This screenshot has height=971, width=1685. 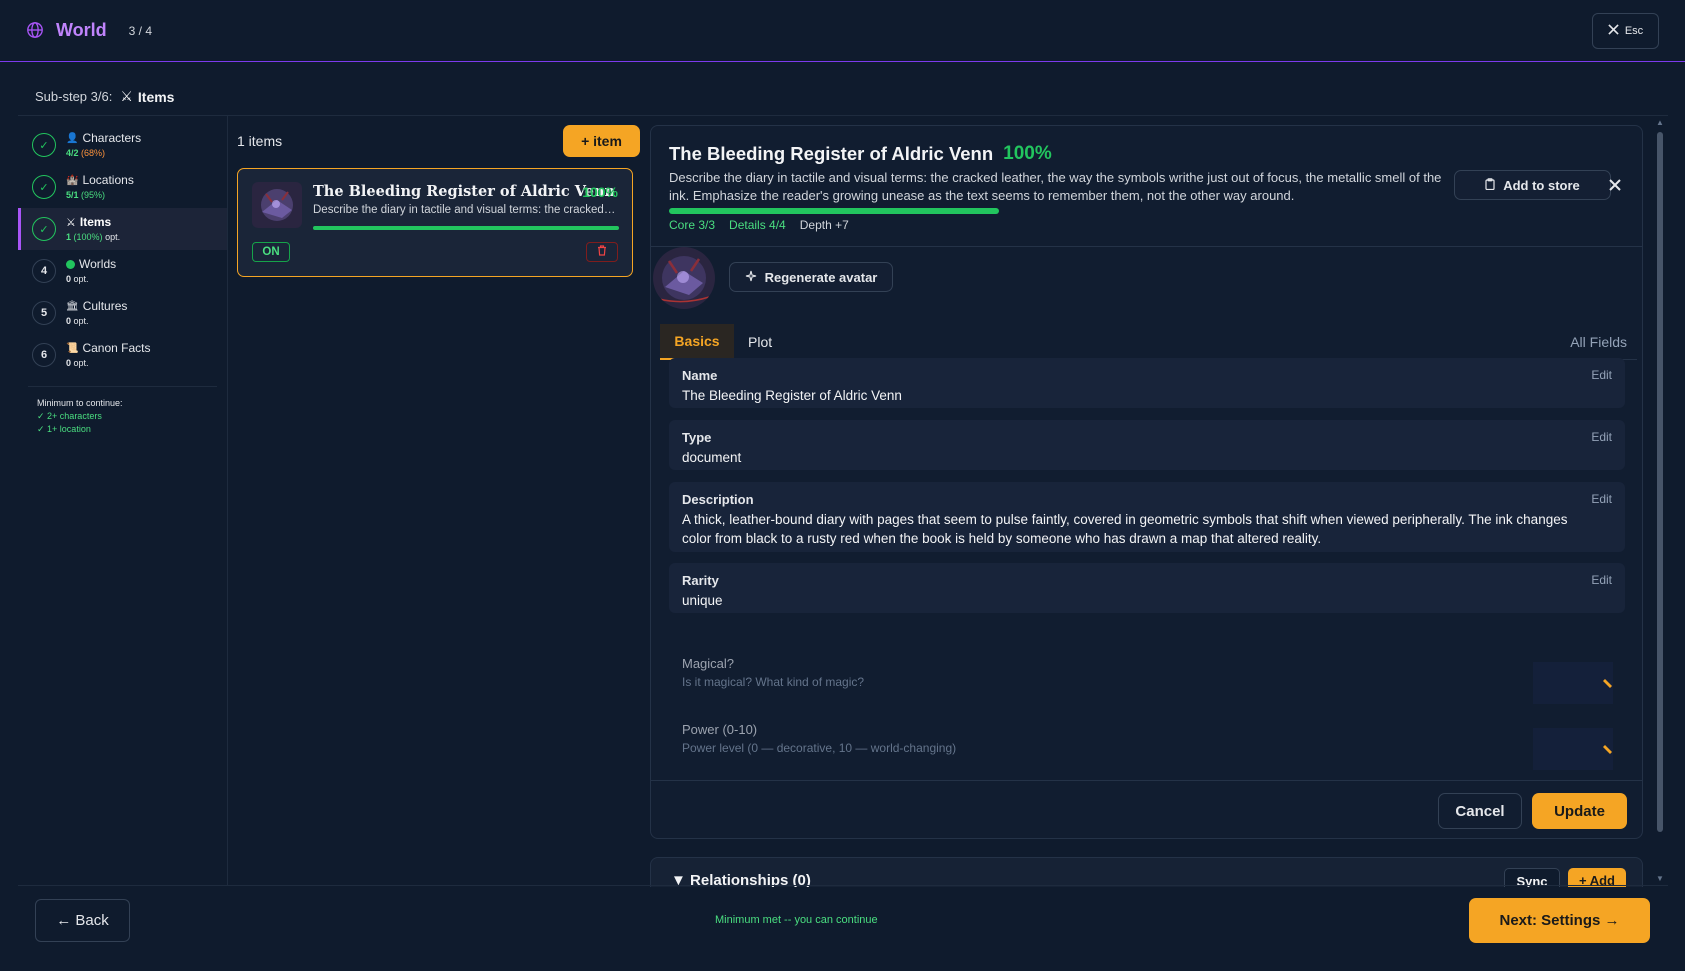 I want to click on back-button: ← Back, so click(x=82, y=920).